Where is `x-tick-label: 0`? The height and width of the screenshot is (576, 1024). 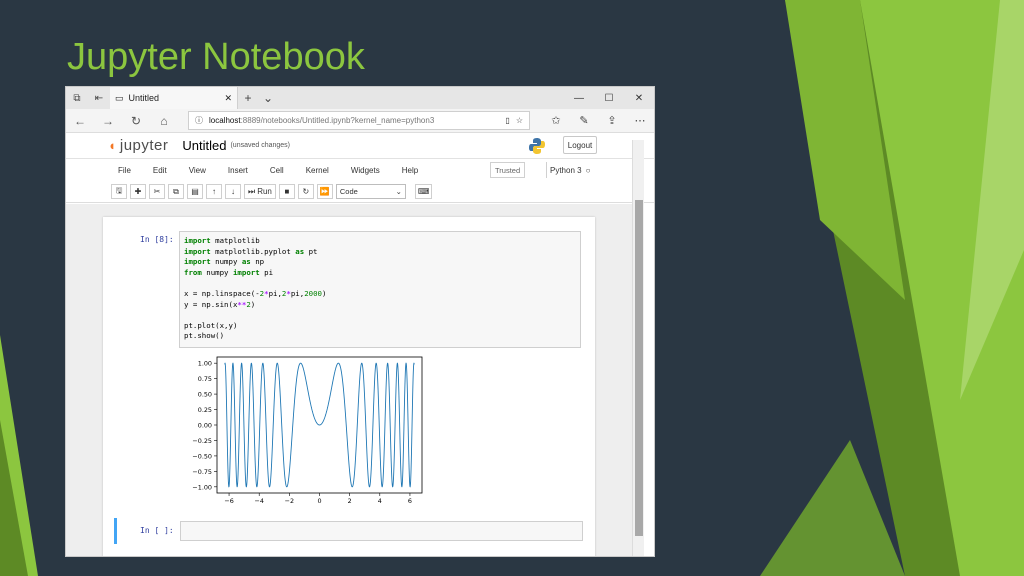 x-tick-label: 0 is located at coordinates (319, 501).